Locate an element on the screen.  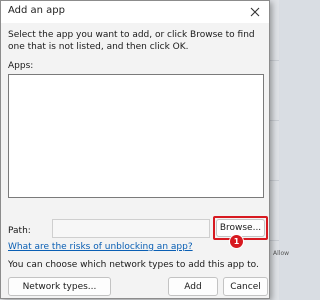
close-icon is located at coordinates (255, 12).